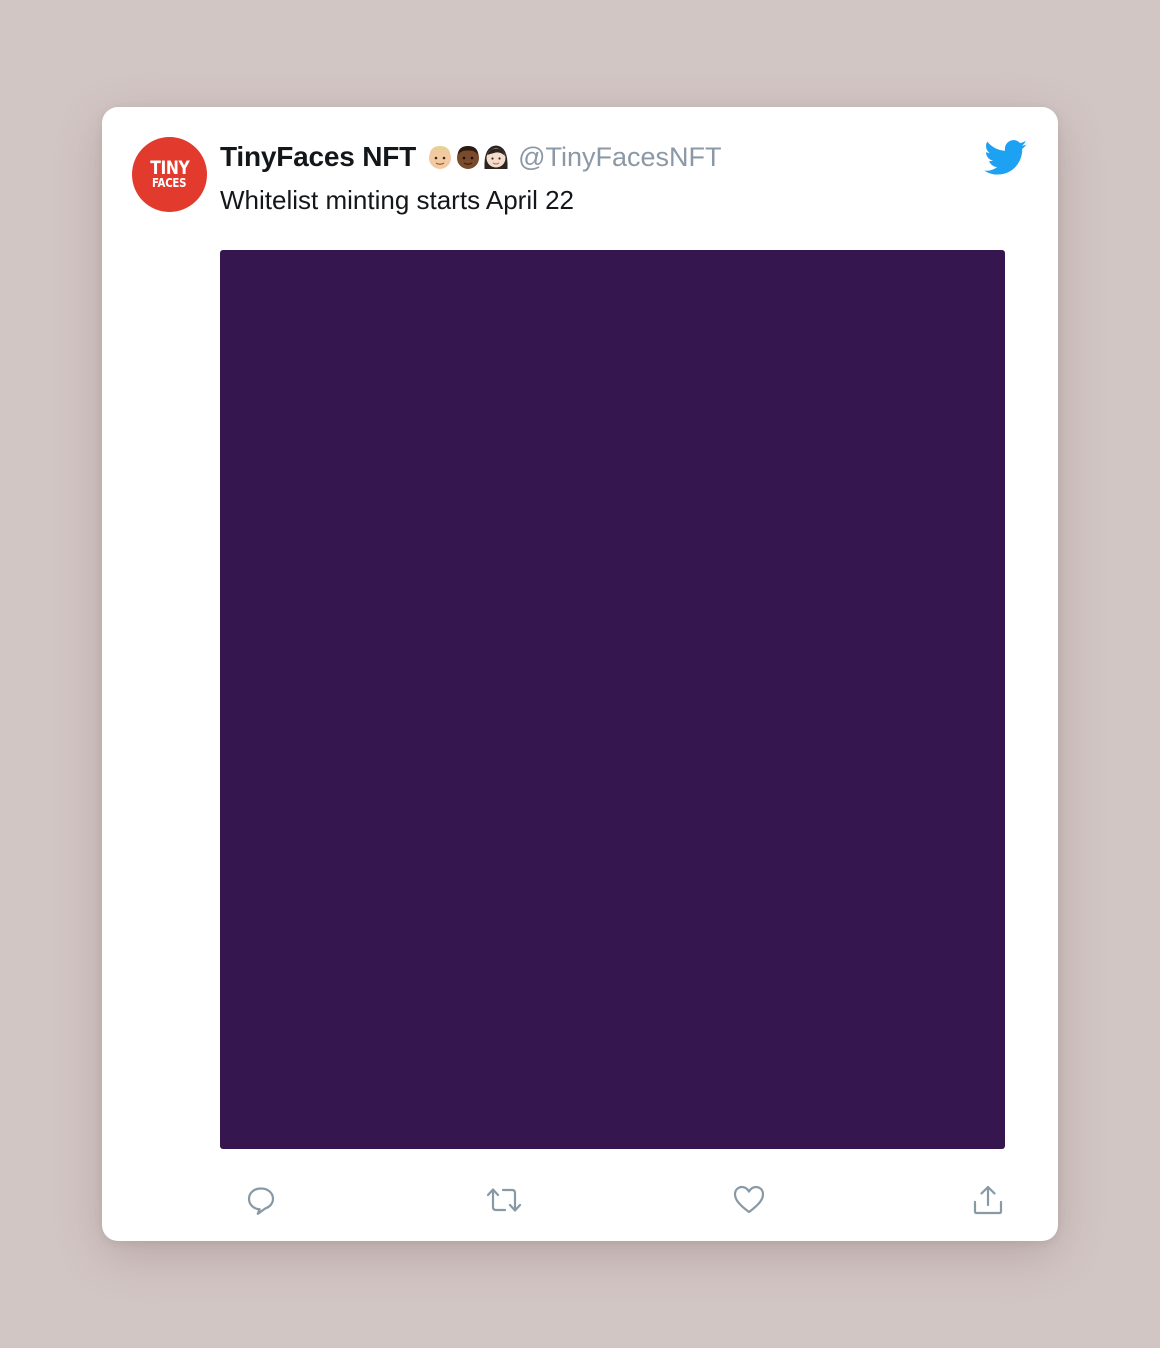  Describe the element at coordinates (397, 200) in the screenshot. I see `tweet-text: Whitelist minting starts April 22` at that location.